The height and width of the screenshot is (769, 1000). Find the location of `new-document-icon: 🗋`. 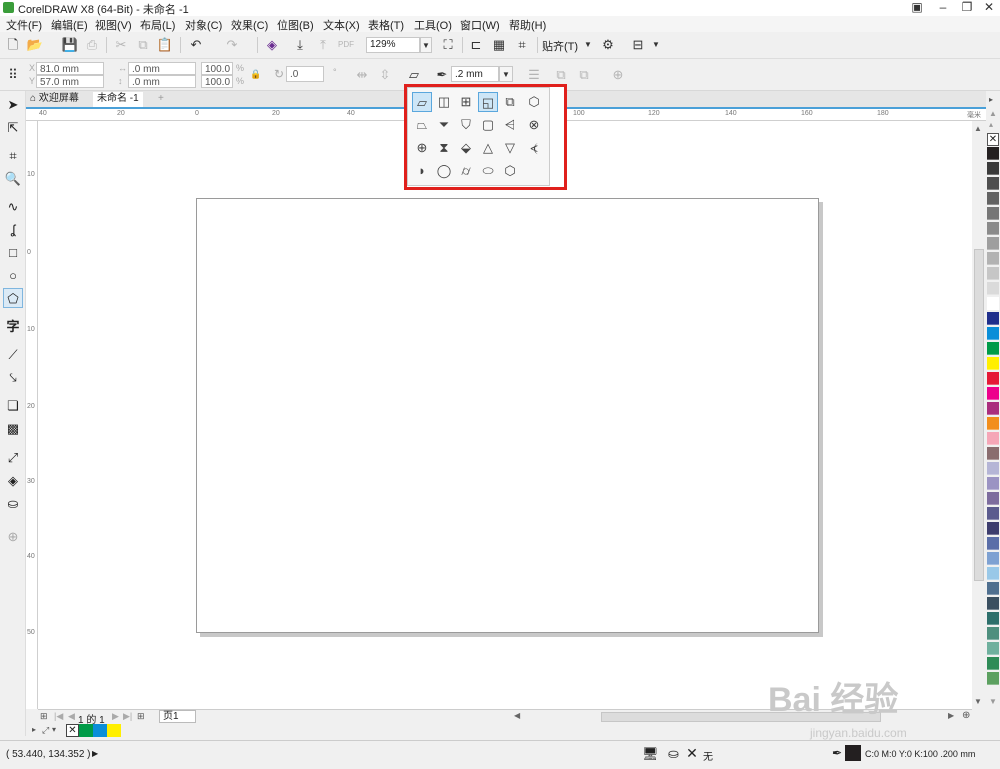

new-document-icon: 🗋 is located at coordinates (13, 45).